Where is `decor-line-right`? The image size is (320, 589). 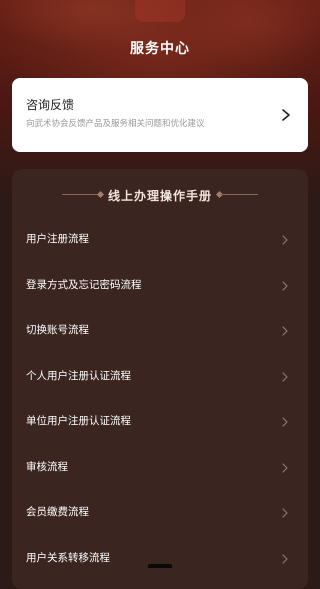
decor-line-right is located at coordinates (239, 194).